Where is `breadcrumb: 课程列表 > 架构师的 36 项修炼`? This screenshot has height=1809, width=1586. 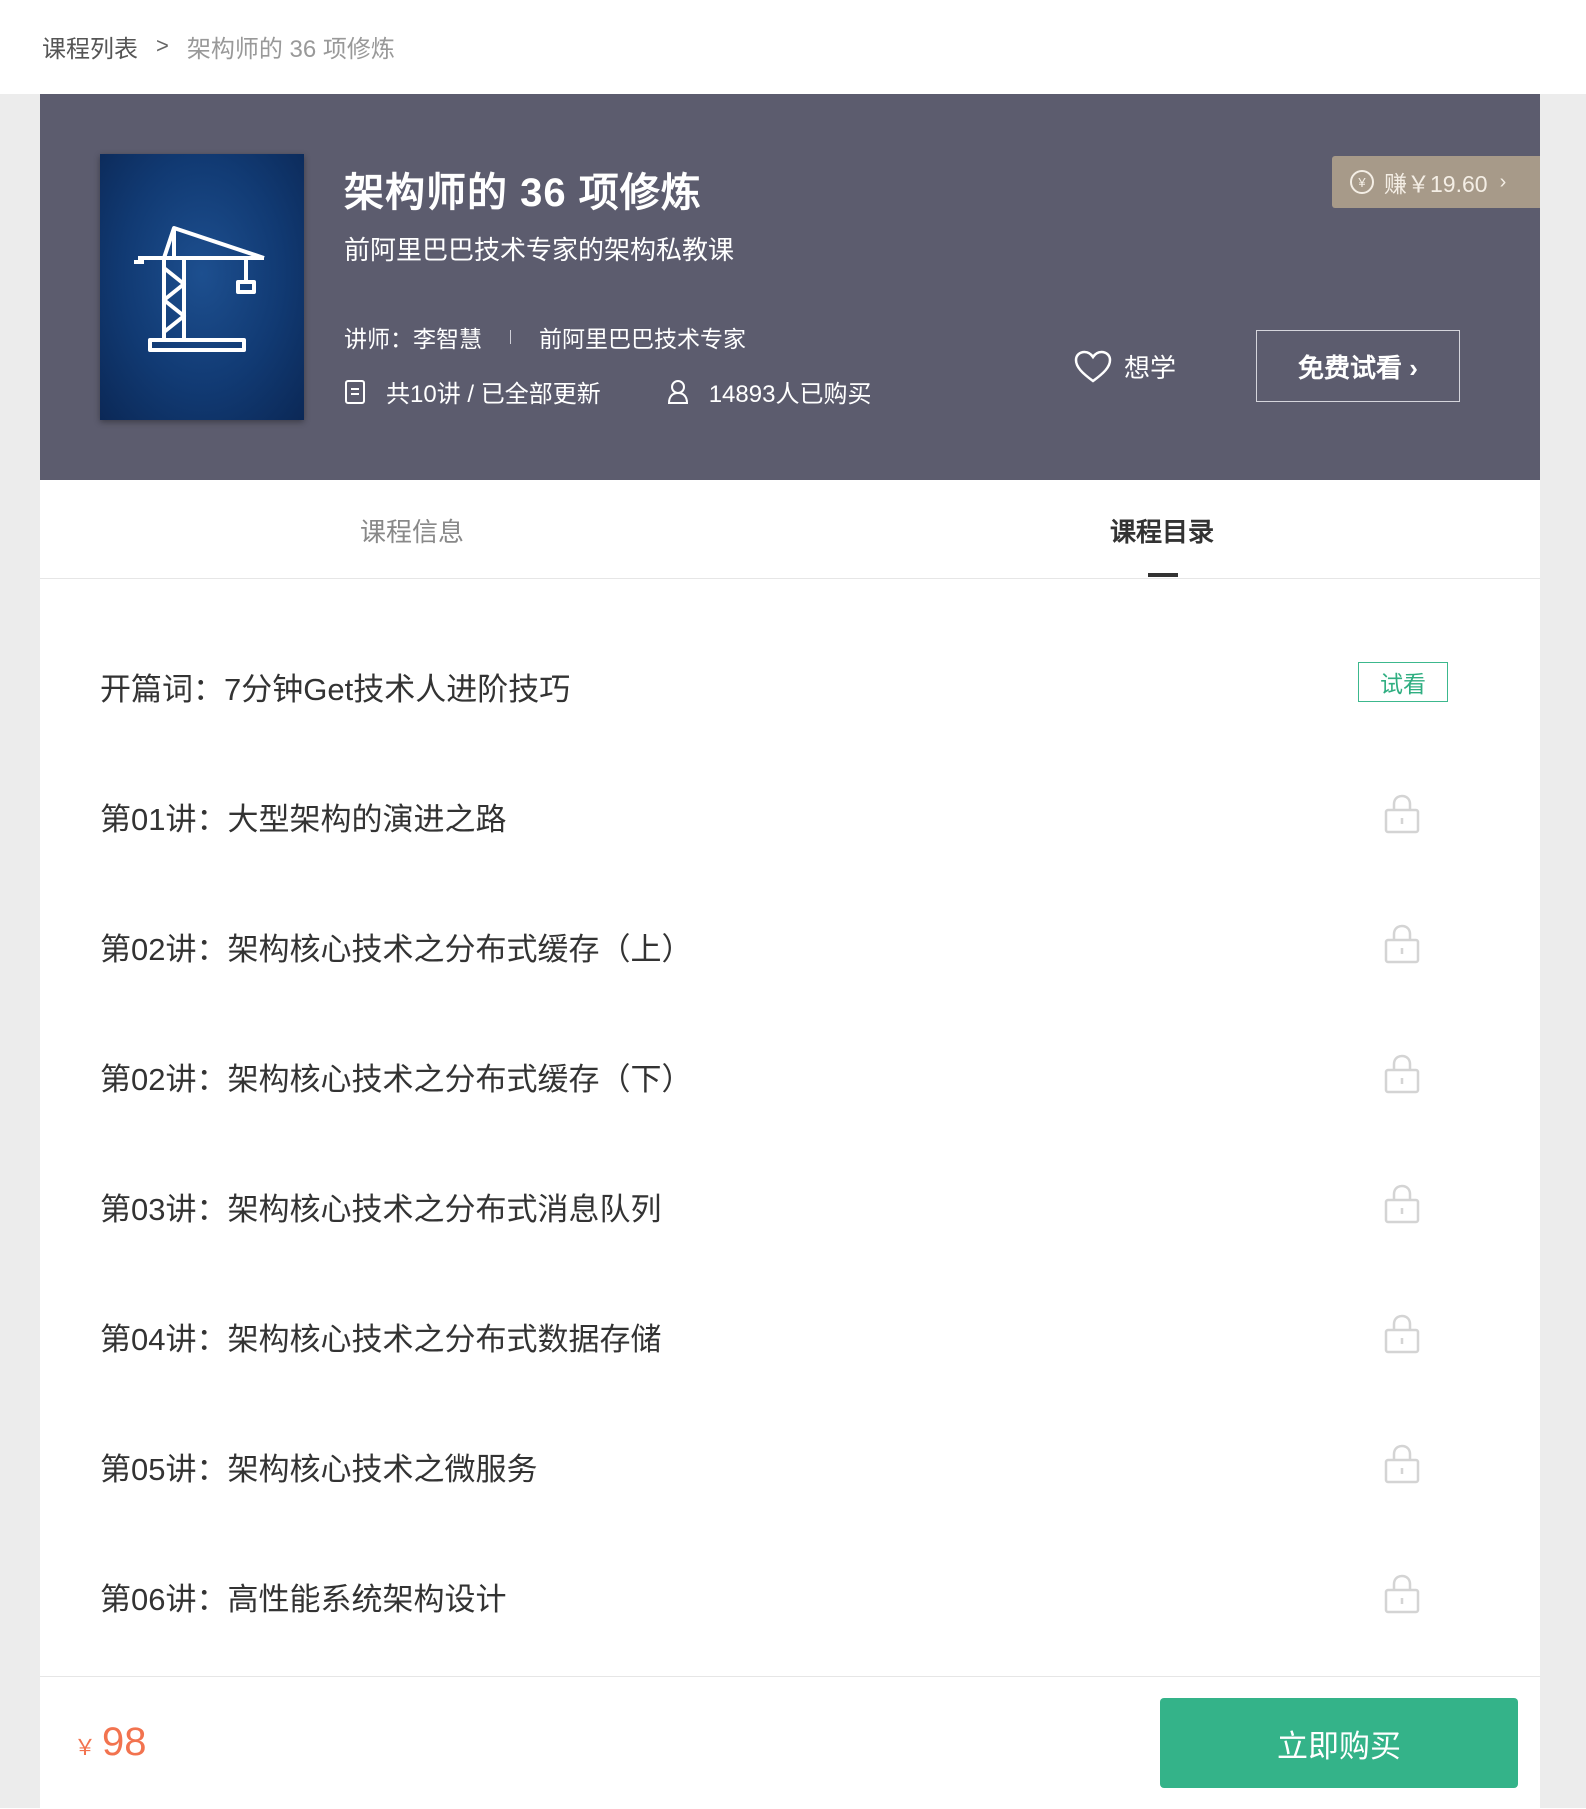
breadcrumb: 课程列表 > 架构师的 36 项修炼 is located at coordinates (218, 46).